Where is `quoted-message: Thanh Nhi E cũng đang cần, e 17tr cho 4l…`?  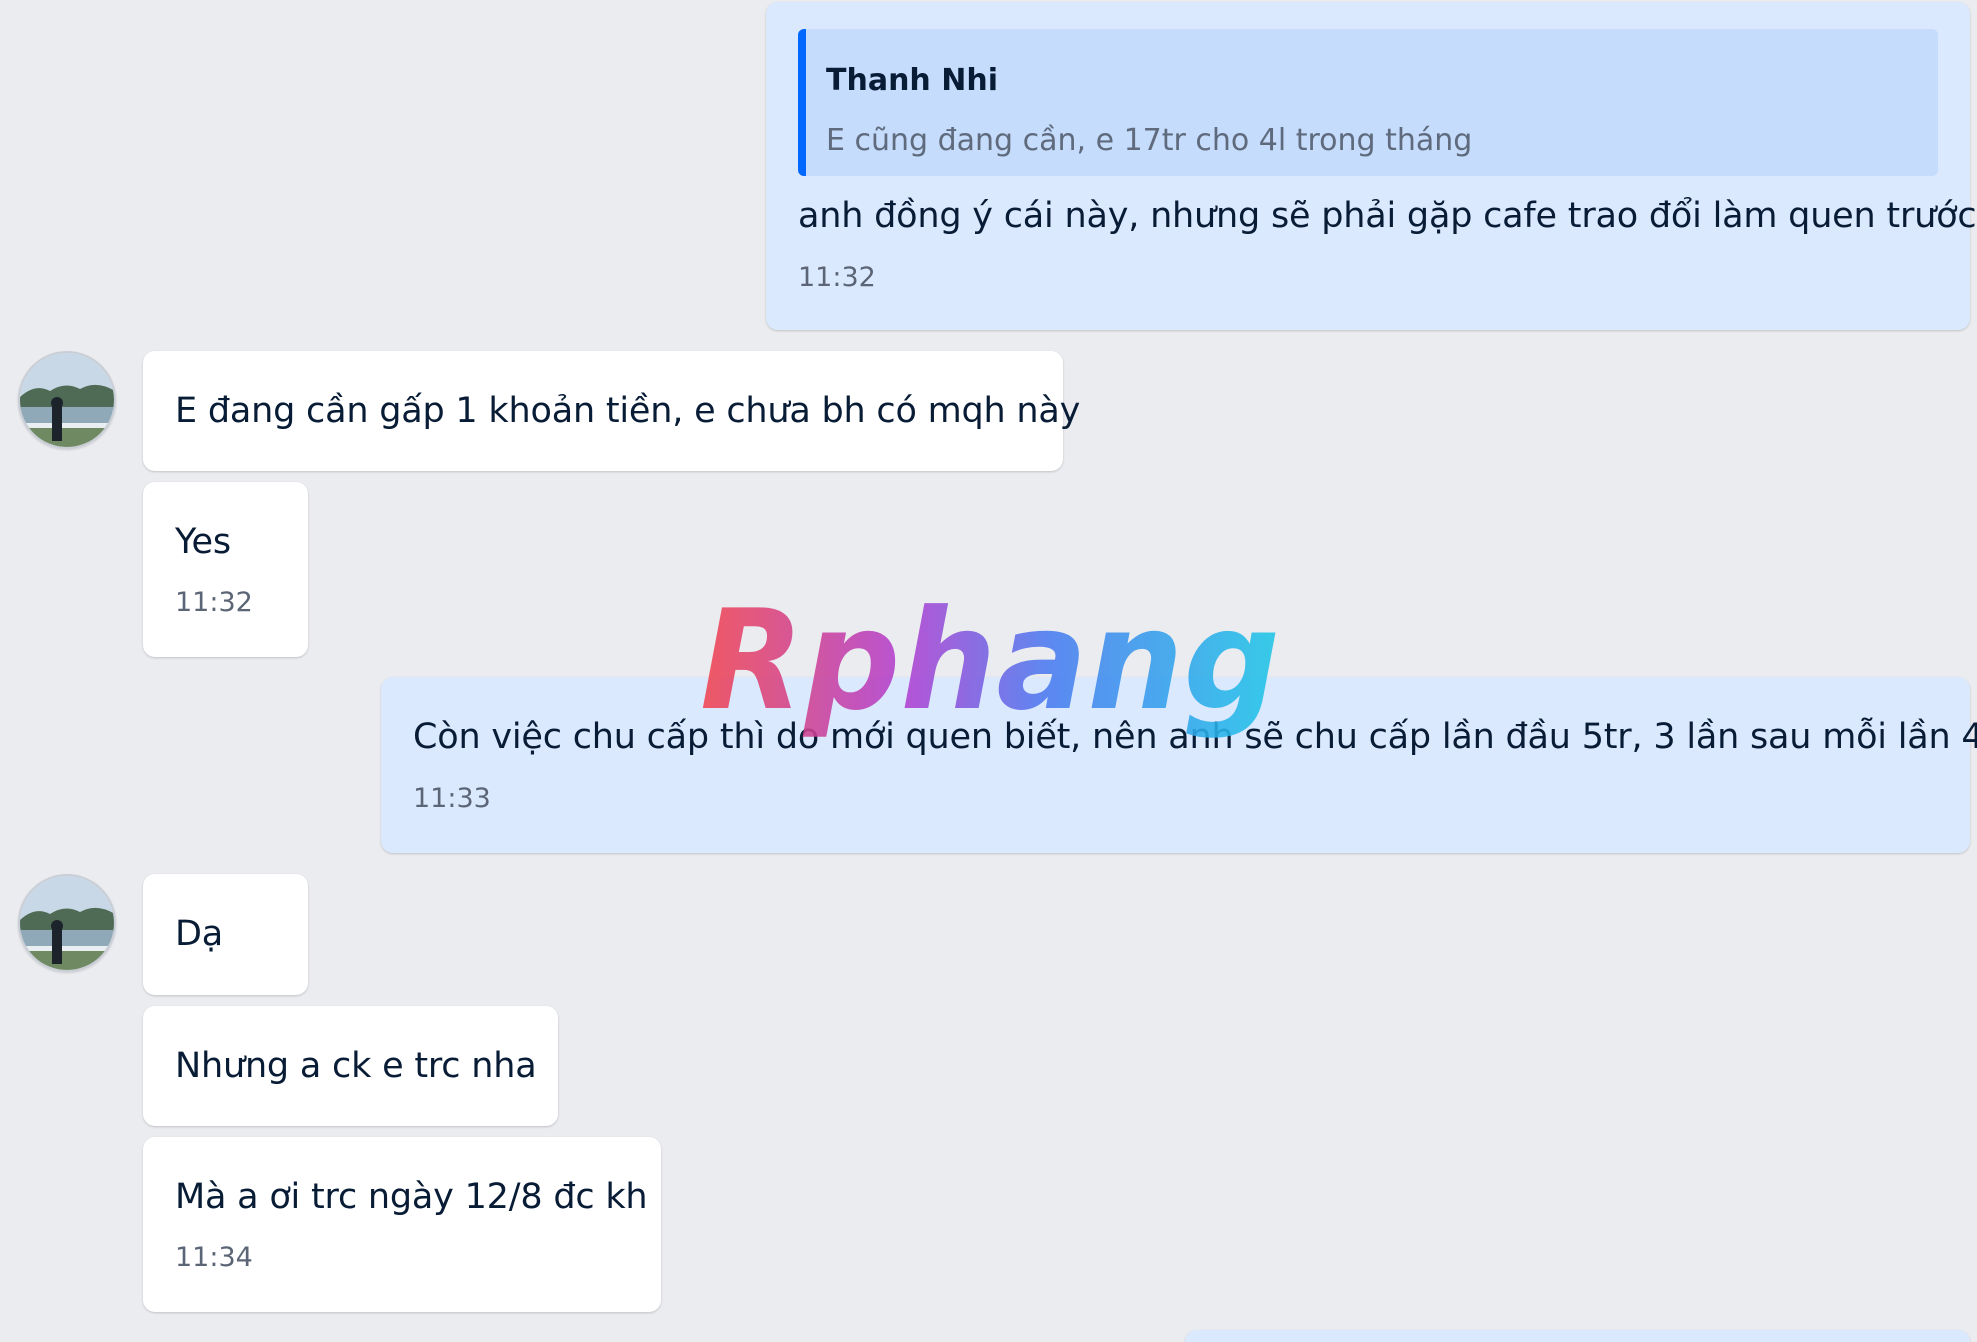
quoted-message: Thanh Nhi E cũng đang cần, e 17tr cho 4l… is located at coordinates (1368, 102).